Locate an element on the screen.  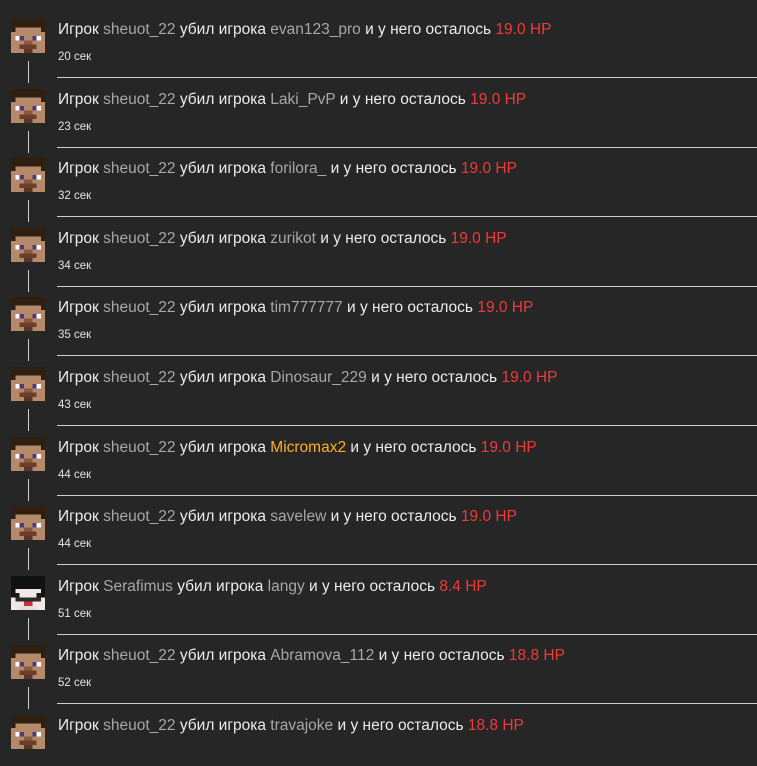
victim-name: savelew is located at coordinates (298, 516).